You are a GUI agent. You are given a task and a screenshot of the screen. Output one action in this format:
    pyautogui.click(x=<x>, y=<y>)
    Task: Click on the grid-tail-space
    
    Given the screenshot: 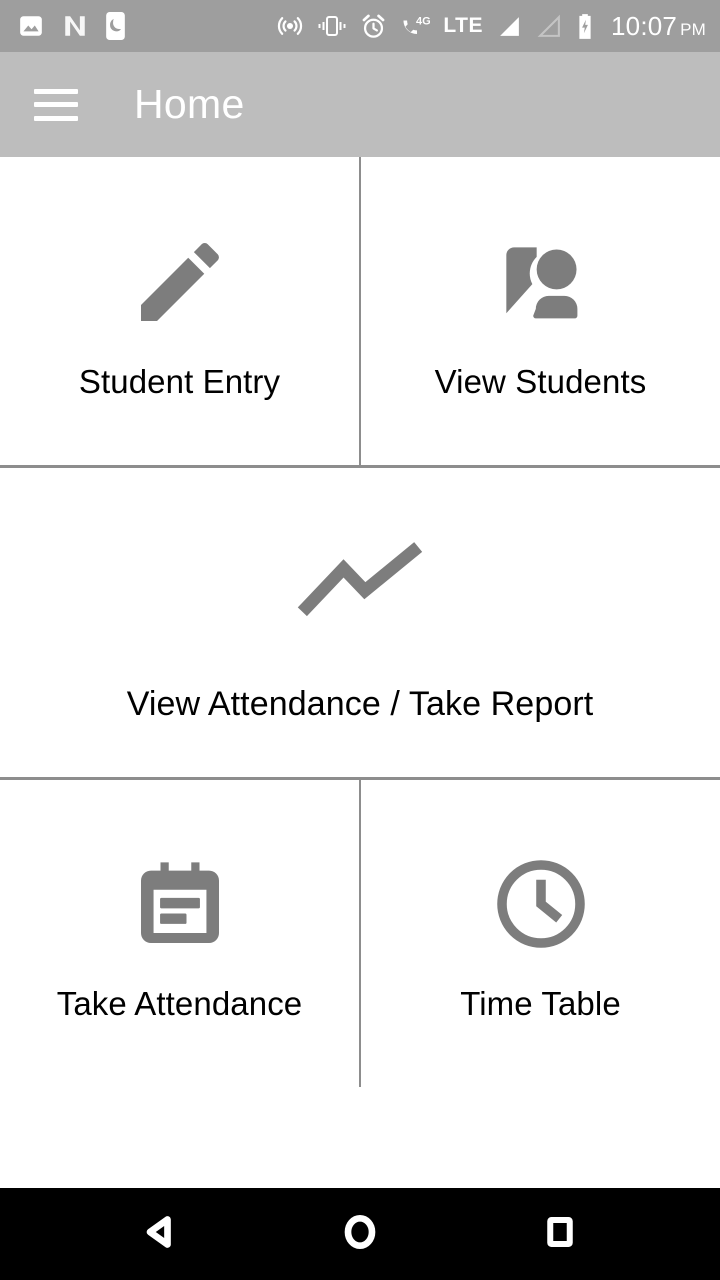 What is the action you would take?
    pyautogui.click(x=360, y=1137)
    